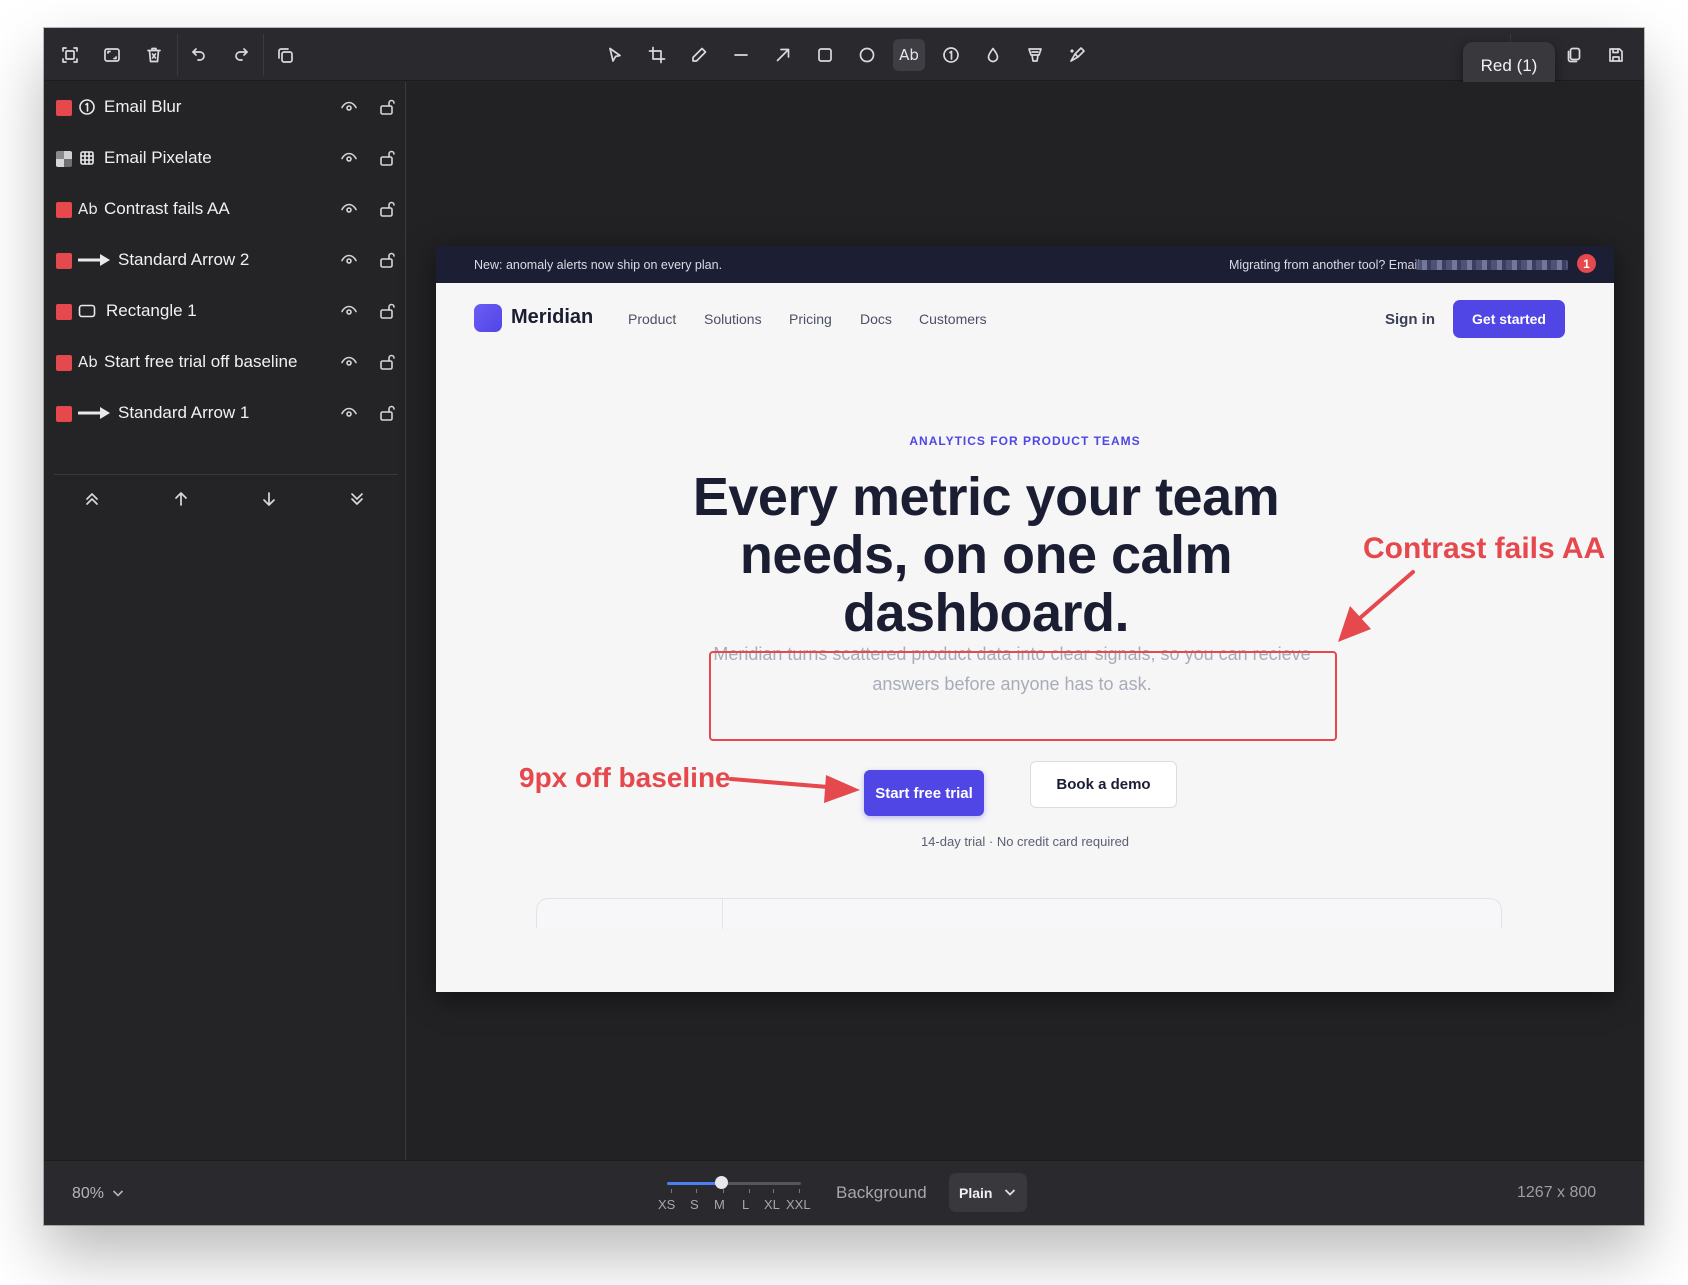 This screenshot has width=1688, height=1285. What do you see at coordinates (1484, 549) in the screenshot?
I see `annotation-contrast-label: Contrast fails AA` at bounding box center [1484, 549].